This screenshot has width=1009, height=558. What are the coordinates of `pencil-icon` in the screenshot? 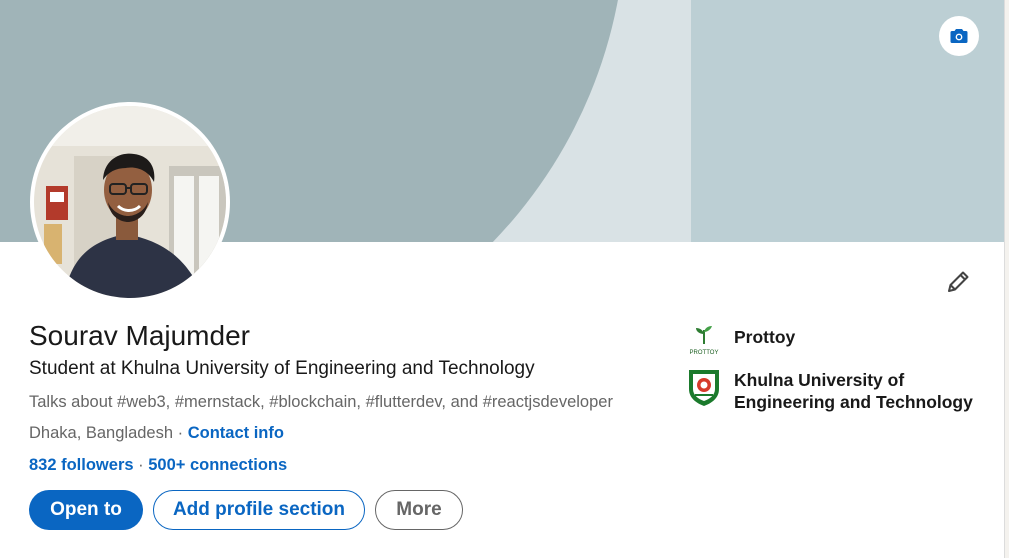 It's located at (958, 281).